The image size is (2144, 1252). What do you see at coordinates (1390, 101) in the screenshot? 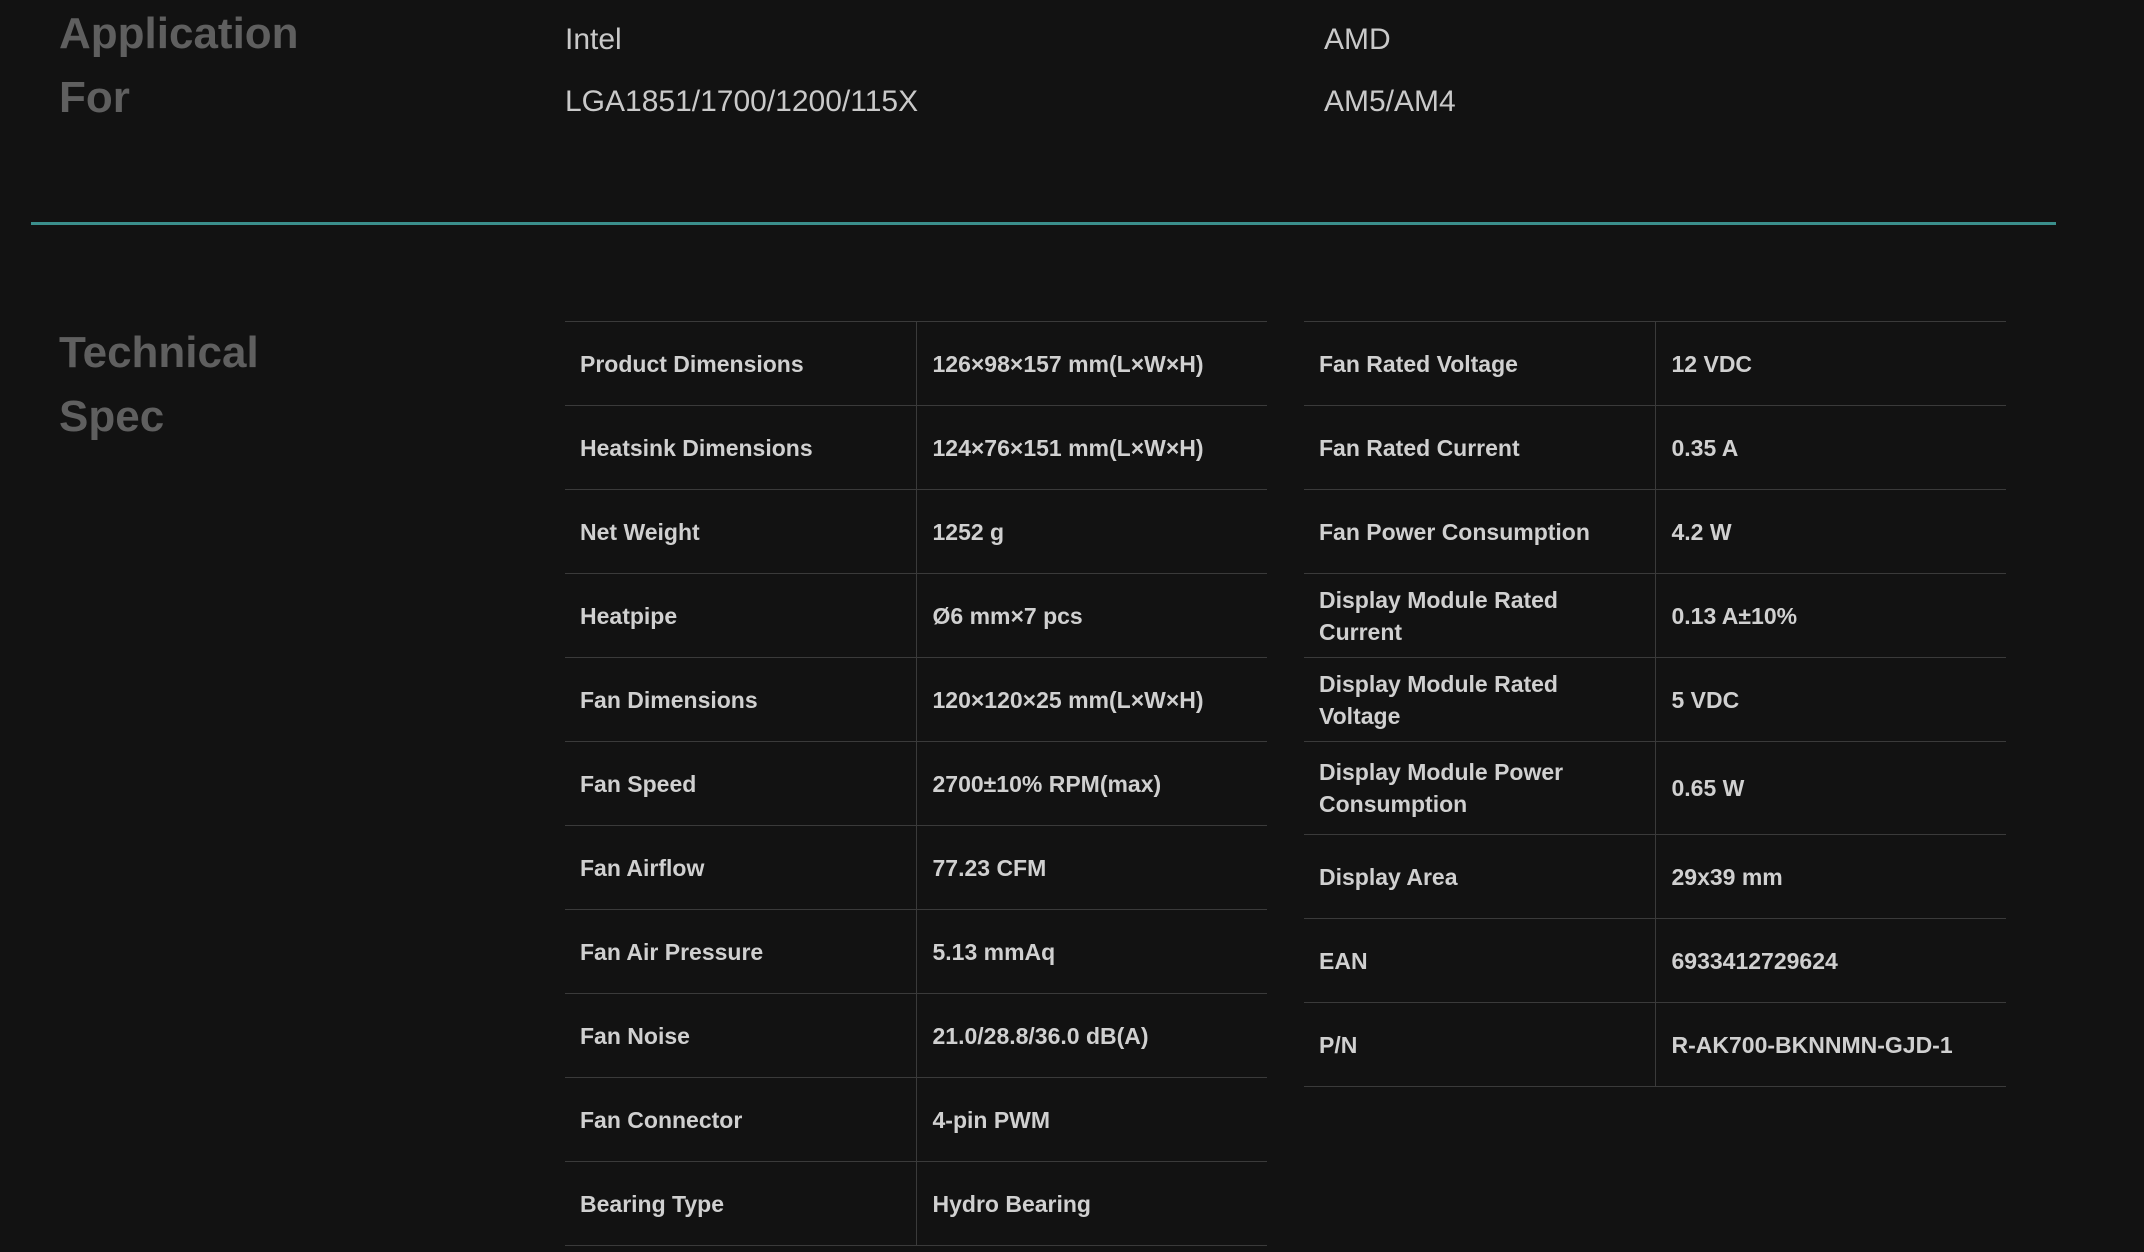
I see `amd-sockets: AM5/AM4` at bounding box center [1390, 101].